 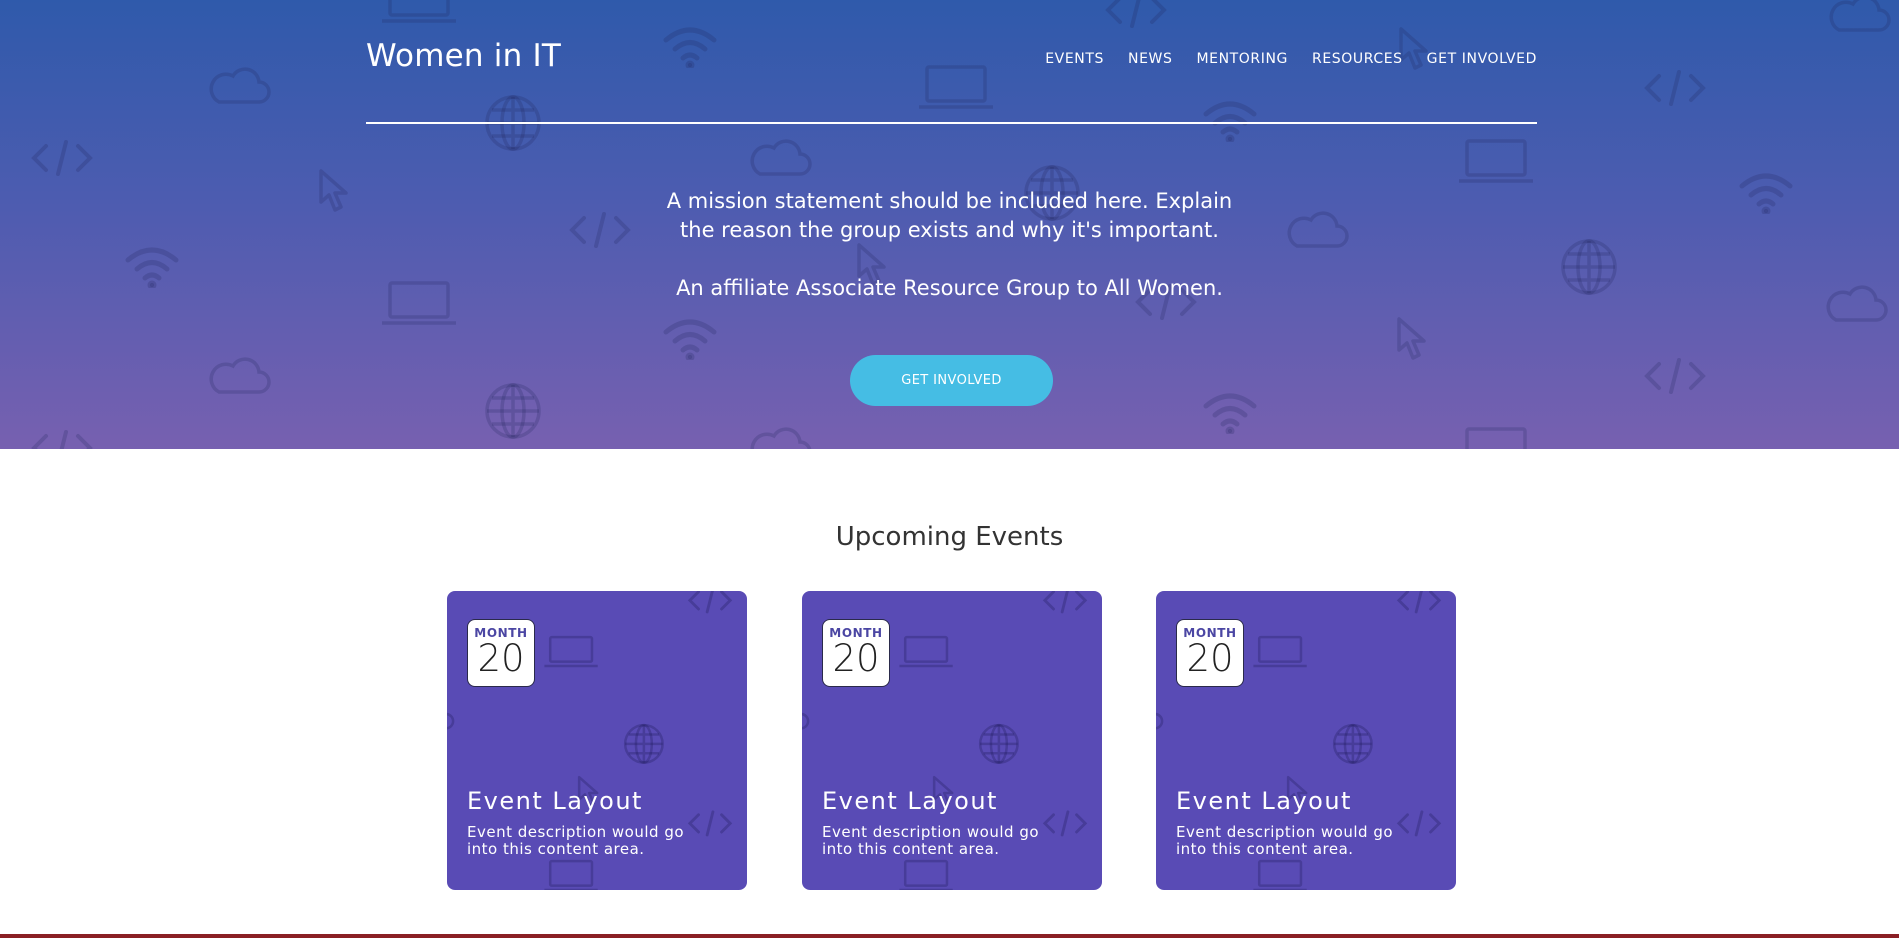 I want to click on nav-events: EVENTS, so click(x=1074, y=59).